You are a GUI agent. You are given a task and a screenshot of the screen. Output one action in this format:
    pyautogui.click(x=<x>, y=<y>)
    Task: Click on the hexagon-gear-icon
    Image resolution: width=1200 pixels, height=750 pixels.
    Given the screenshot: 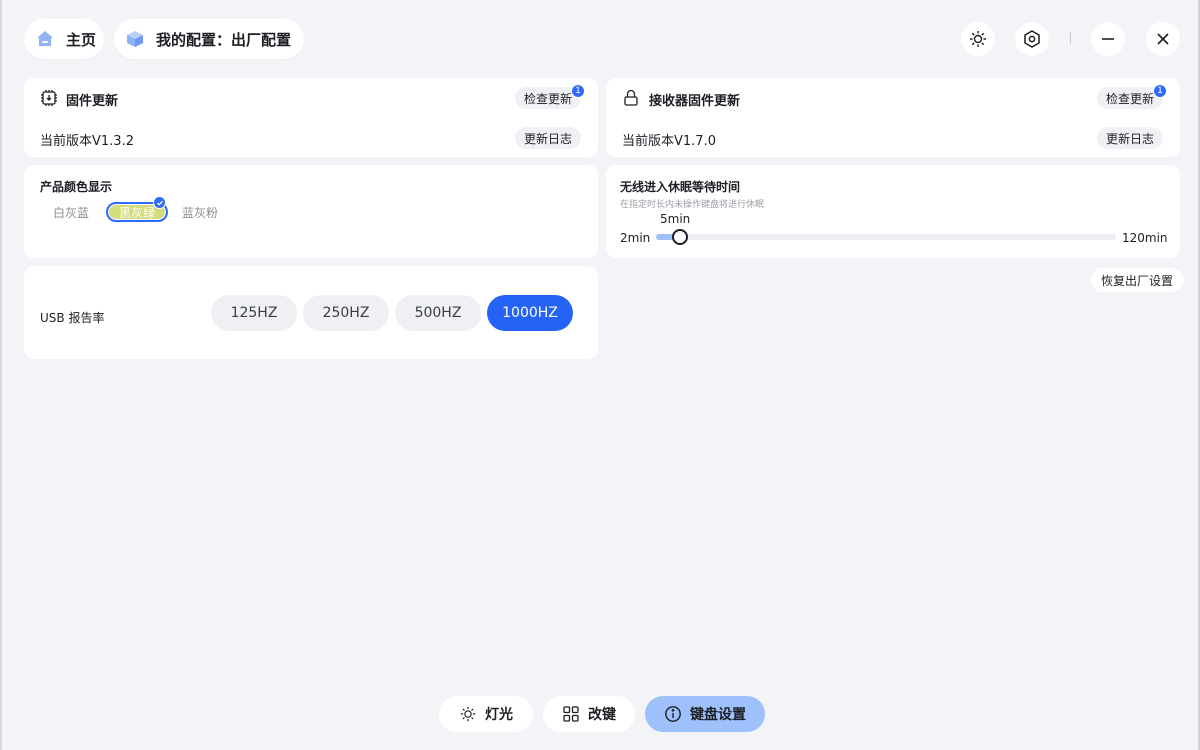 What is the action you would take?
    pyautogui.click(x=1032, y=39)
    